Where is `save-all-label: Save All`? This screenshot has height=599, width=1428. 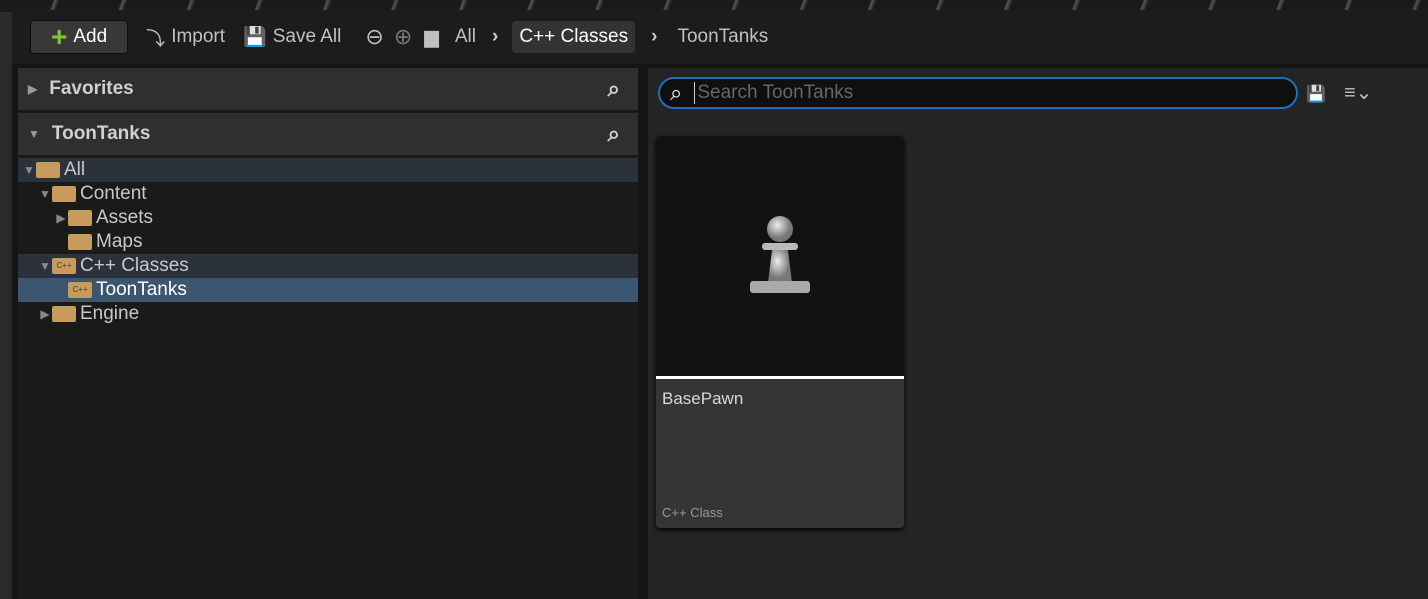 save-all-label: Save All is located at coordinates (307, 36).